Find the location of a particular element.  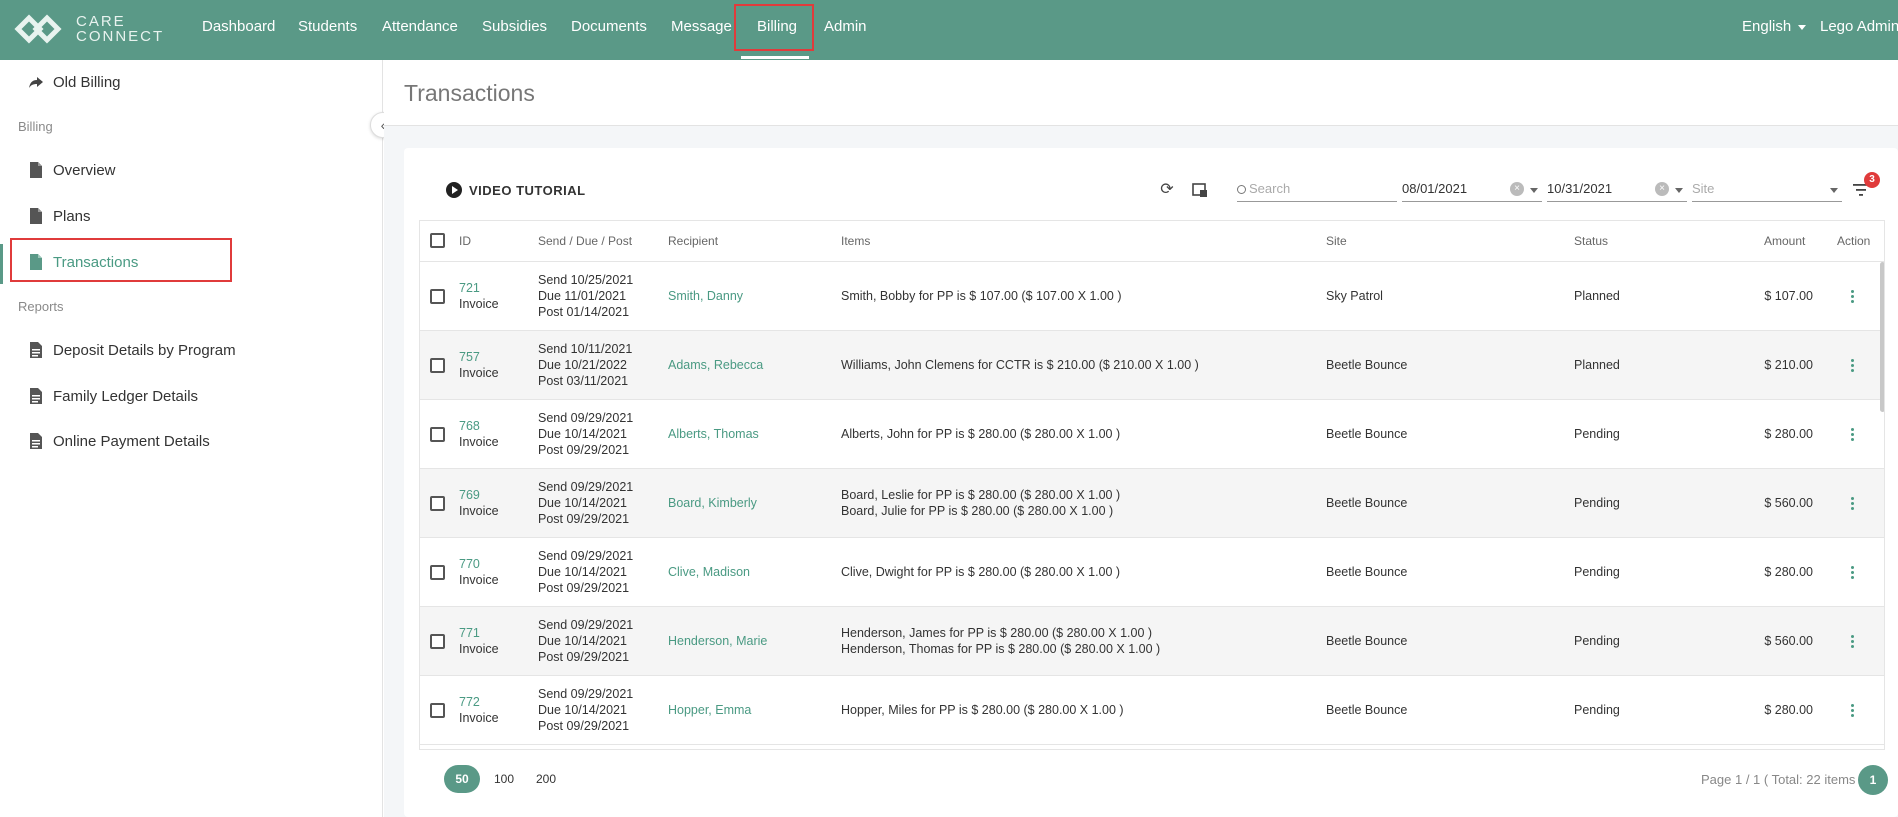

nav-students: Students is located at coordinates (327, 27).